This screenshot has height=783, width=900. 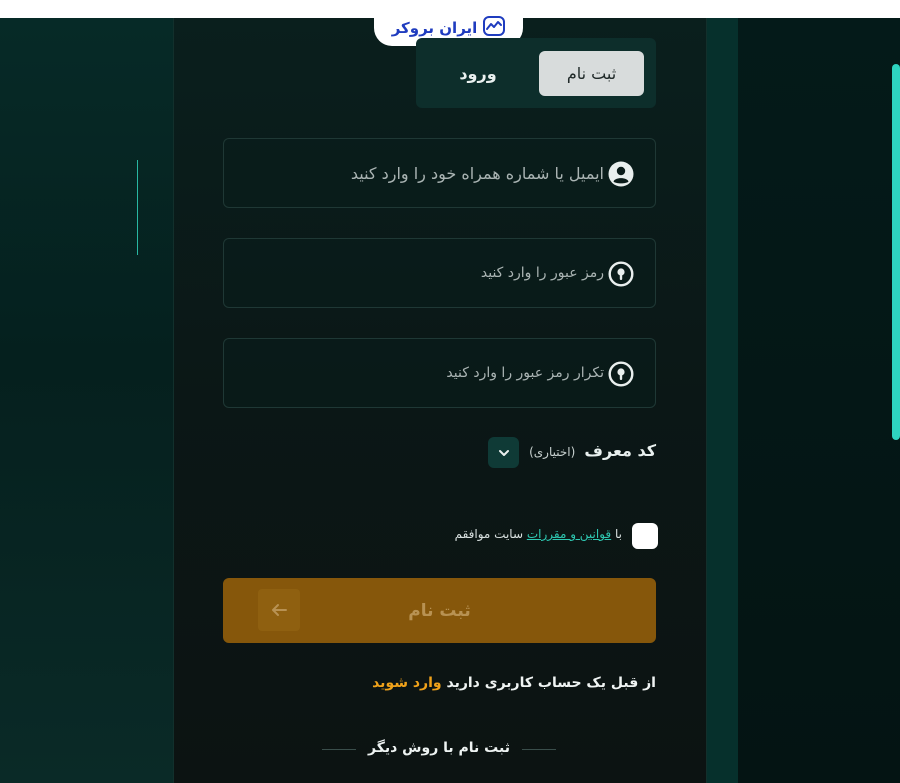 I want to click on brand-name: ایران بروکر, so click(x=434, y=28).